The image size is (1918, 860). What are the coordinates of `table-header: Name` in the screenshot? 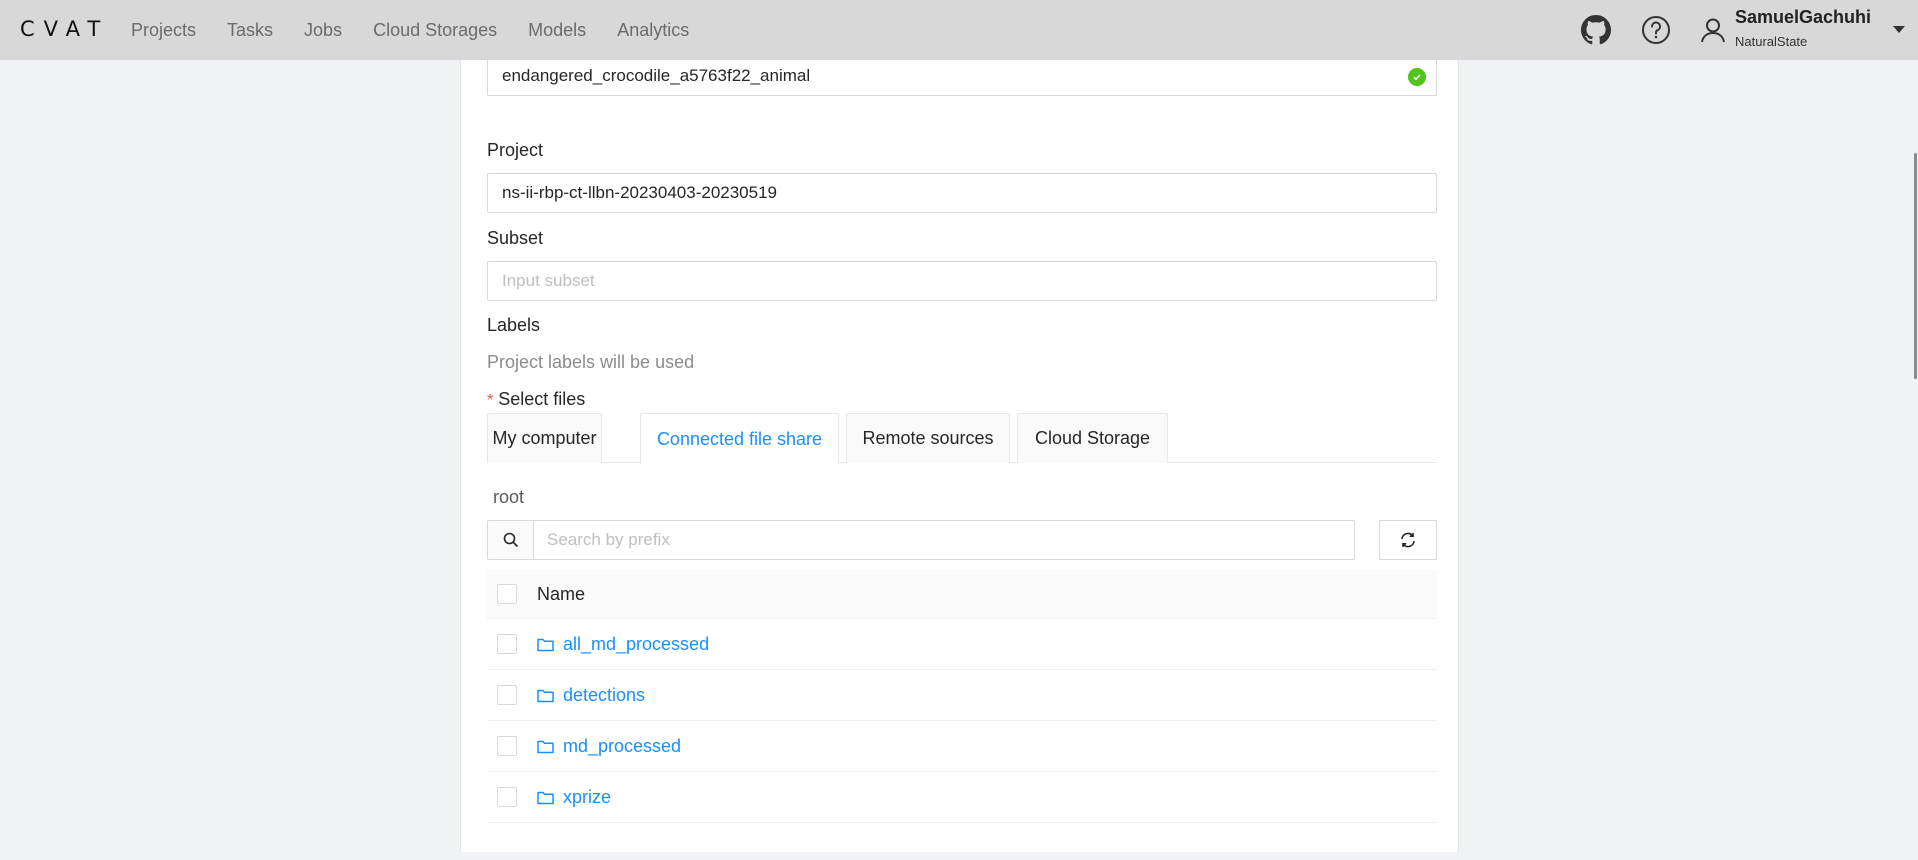 It's located at (962, 594).